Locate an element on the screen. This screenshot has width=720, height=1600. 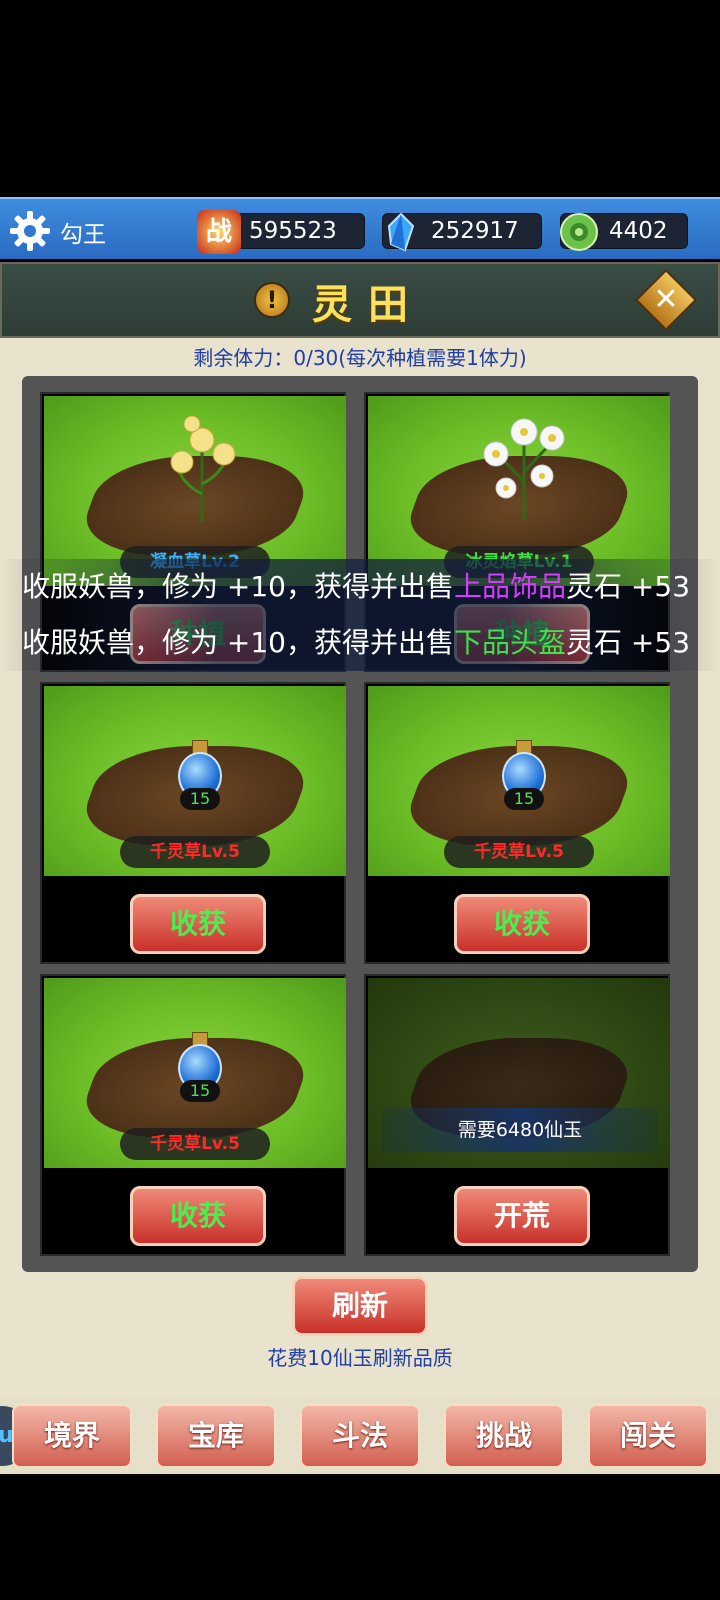
settings-gear-icon is located at coordinates (30, 231).